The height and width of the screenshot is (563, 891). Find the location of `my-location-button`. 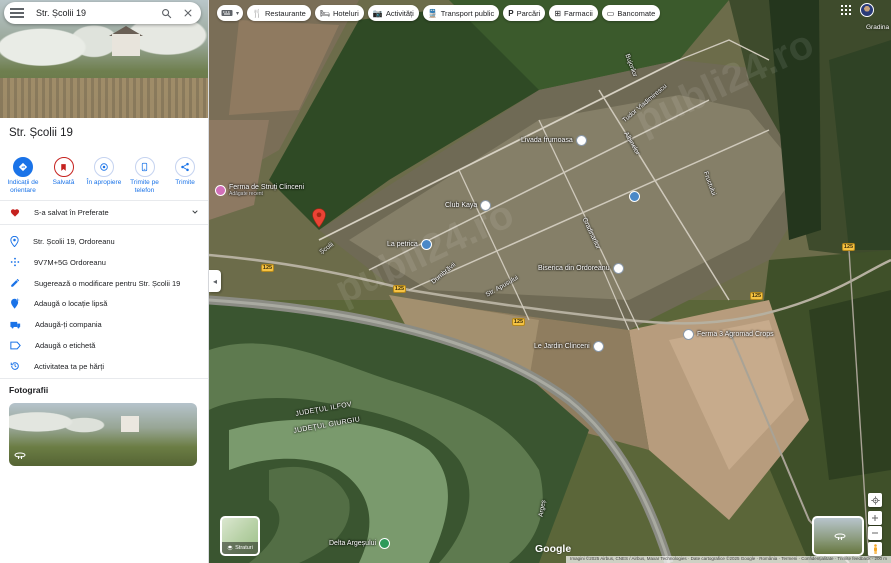

my-location-button is located at coordinates (875, 500).